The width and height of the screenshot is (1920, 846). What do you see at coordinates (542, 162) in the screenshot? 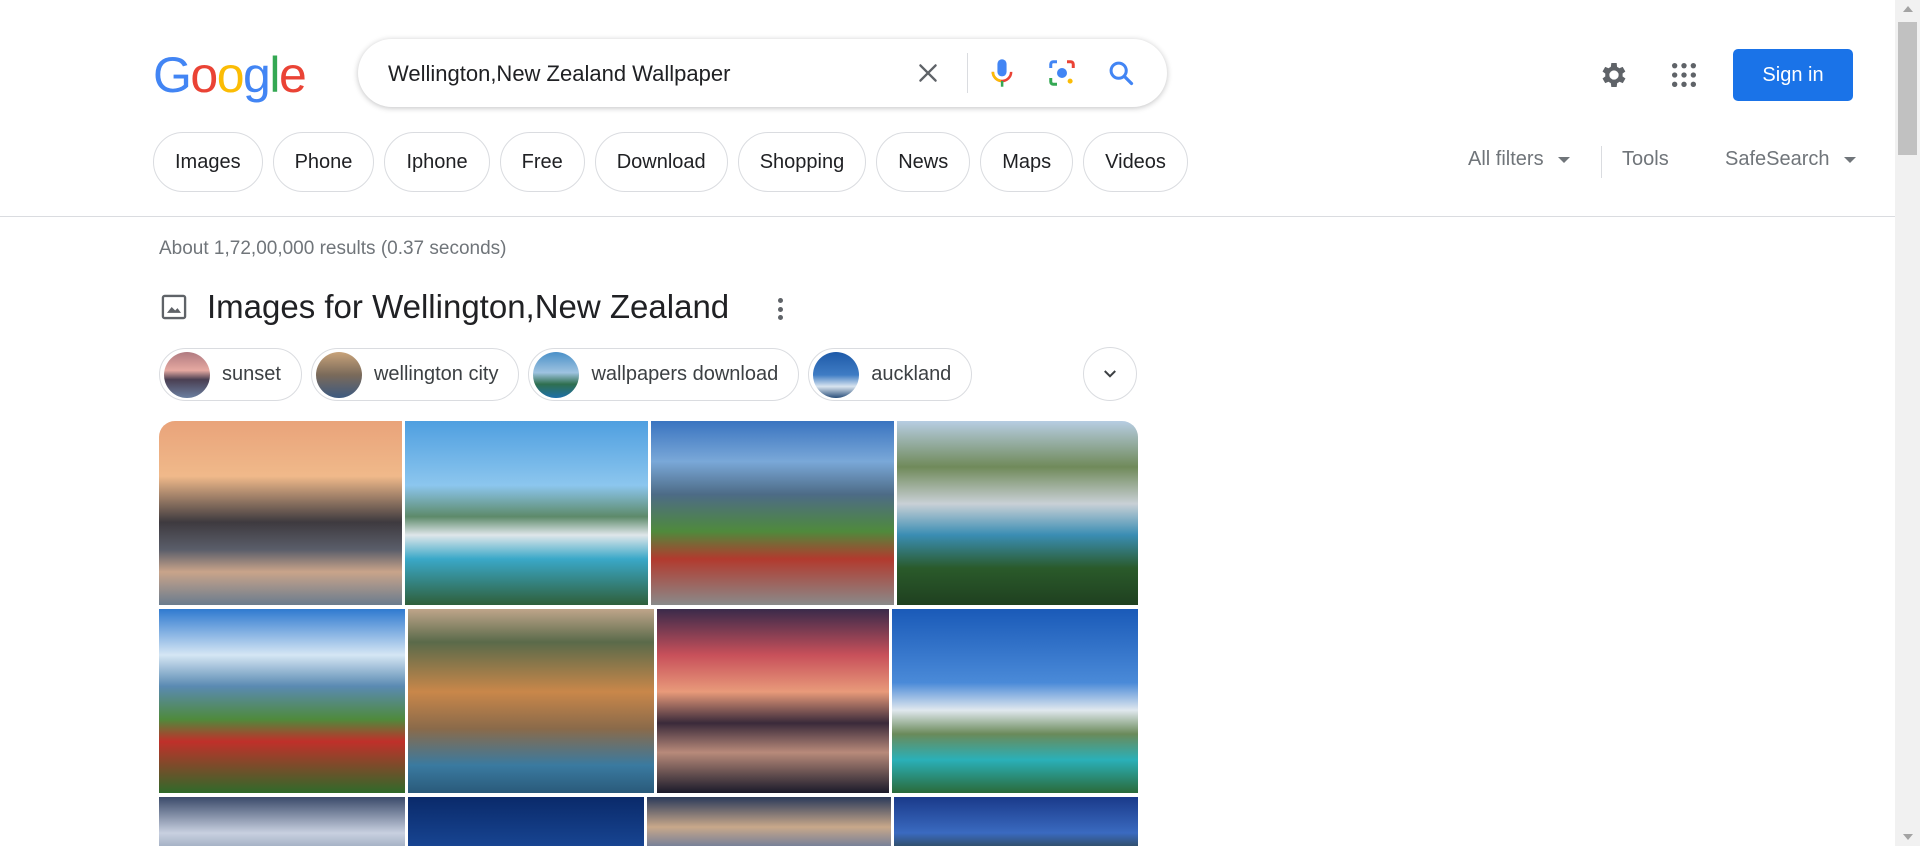
I see `chip-free: Free` at bounding box center [542, 162].